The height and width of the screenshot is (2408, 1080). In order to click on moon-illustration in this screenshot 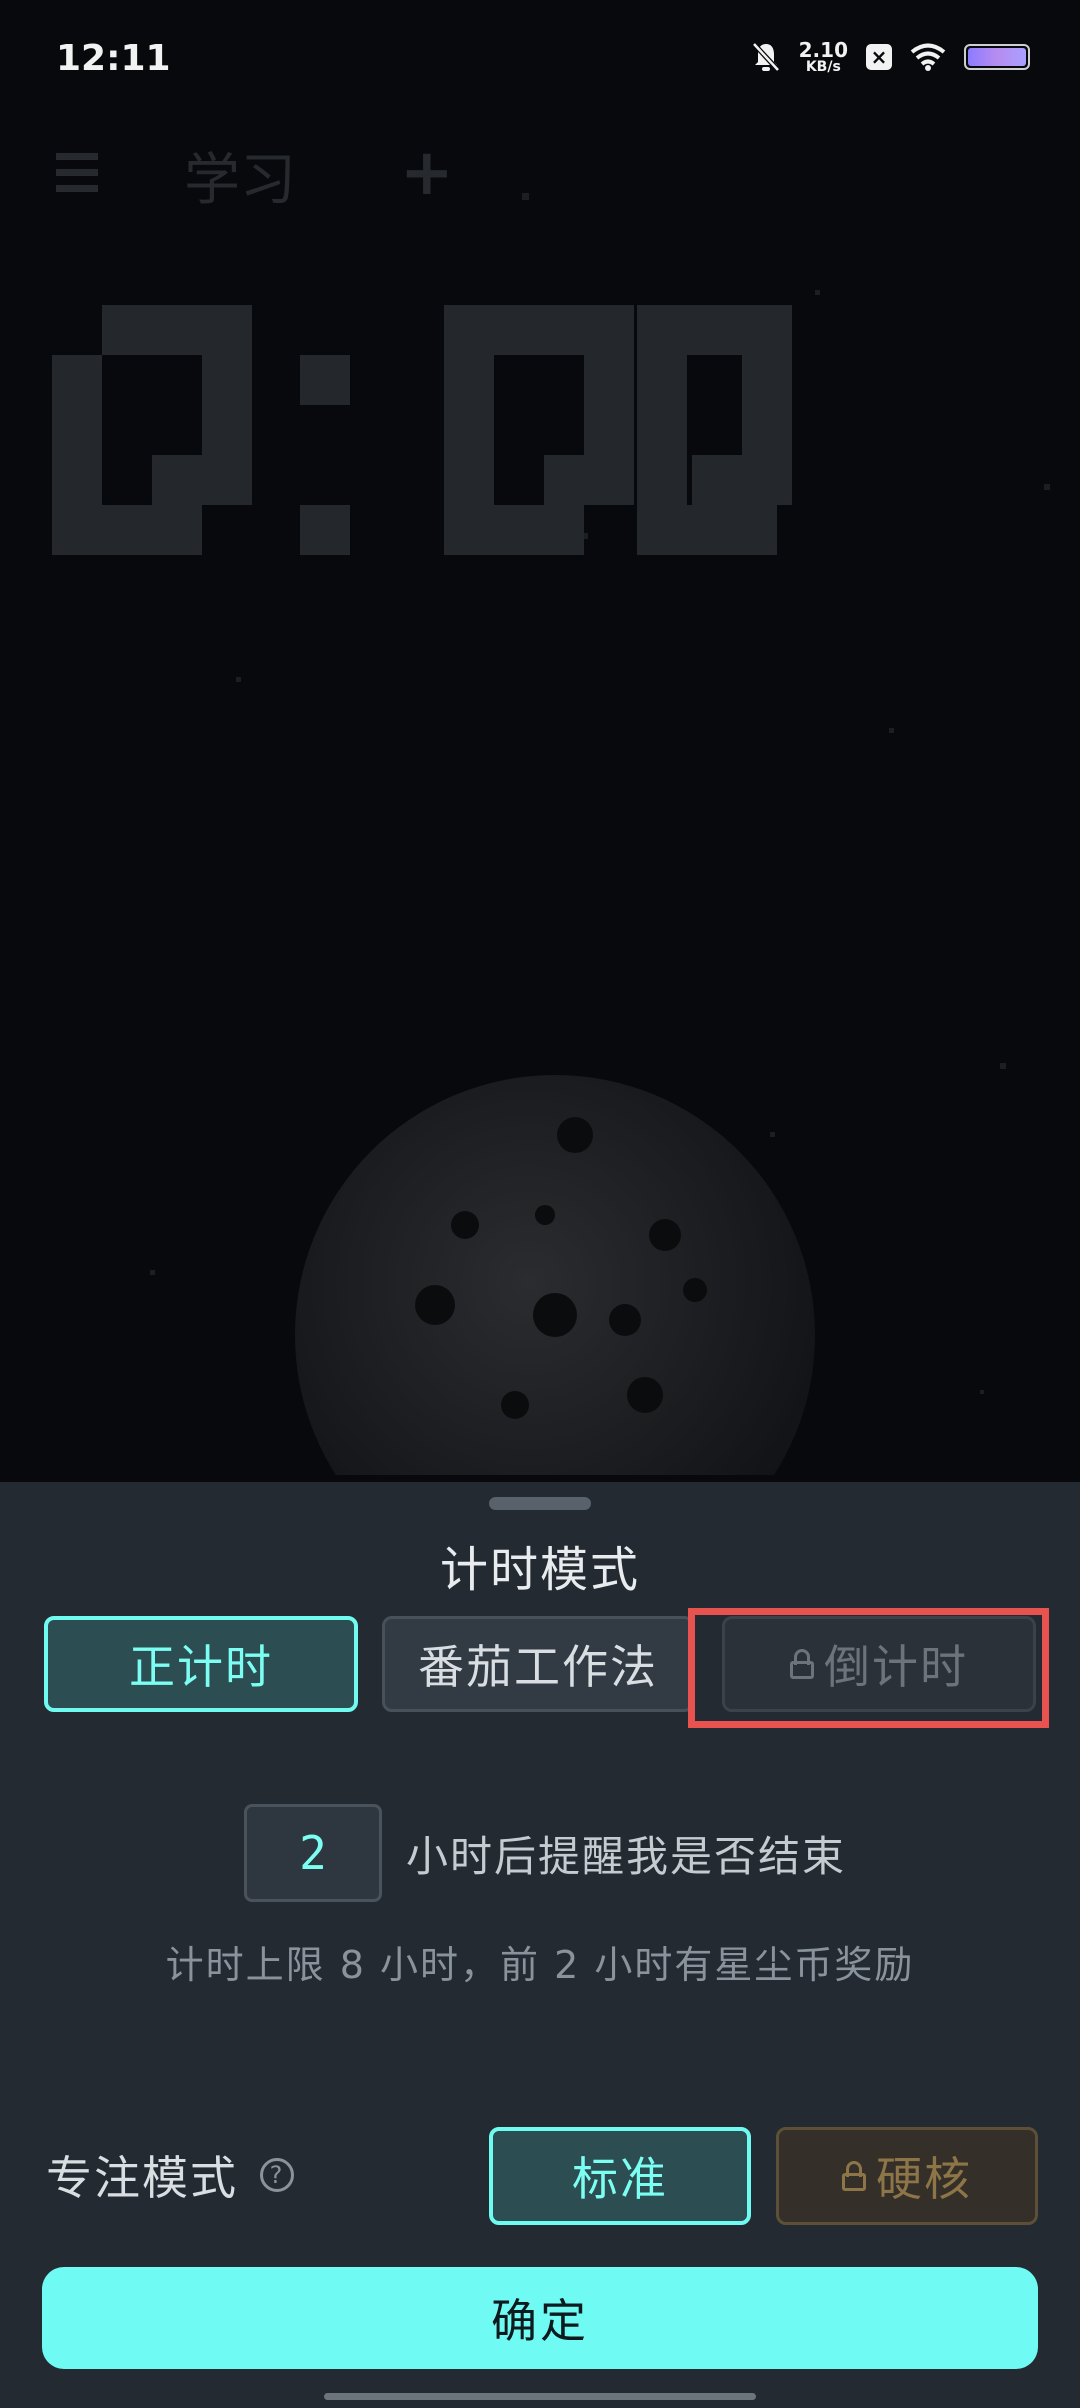, I will do `click(555, 1275)`.